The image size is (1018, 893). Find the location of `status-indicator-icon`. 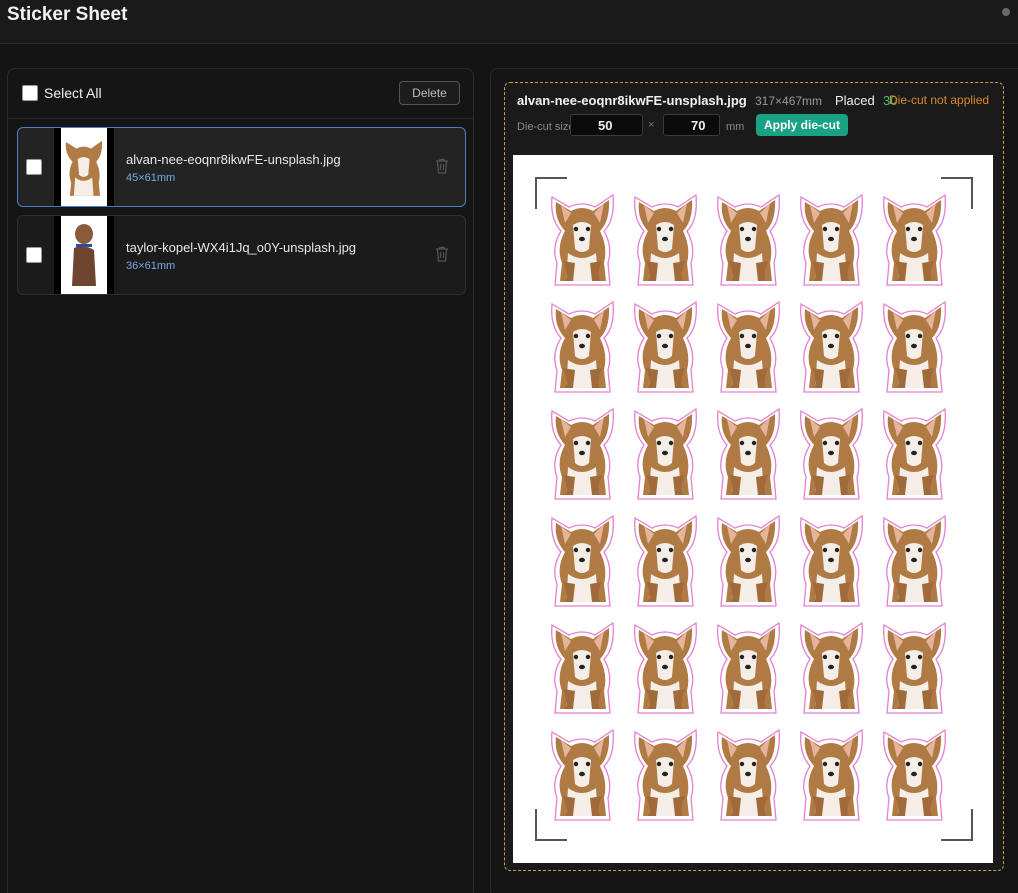

status-indicator-icon is located at coordinates (1006, 12).